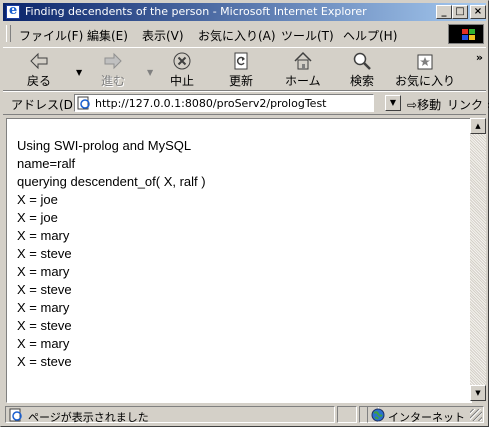 The image size is (489, 427). Describe the element at coordinates (478, 12) in the screenshot. I see `close-button: ×` at that location.